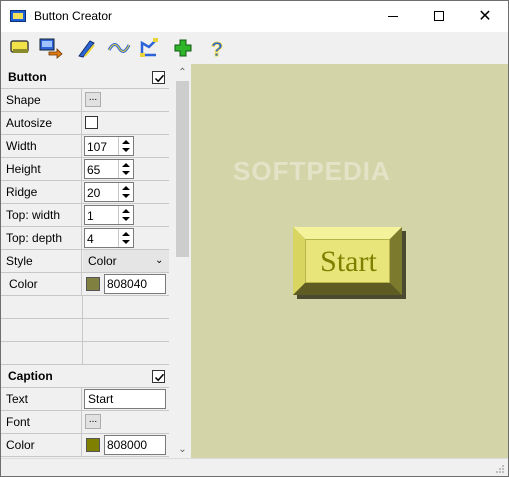  I want to click on width-row: Width 107, so click(85, 146).